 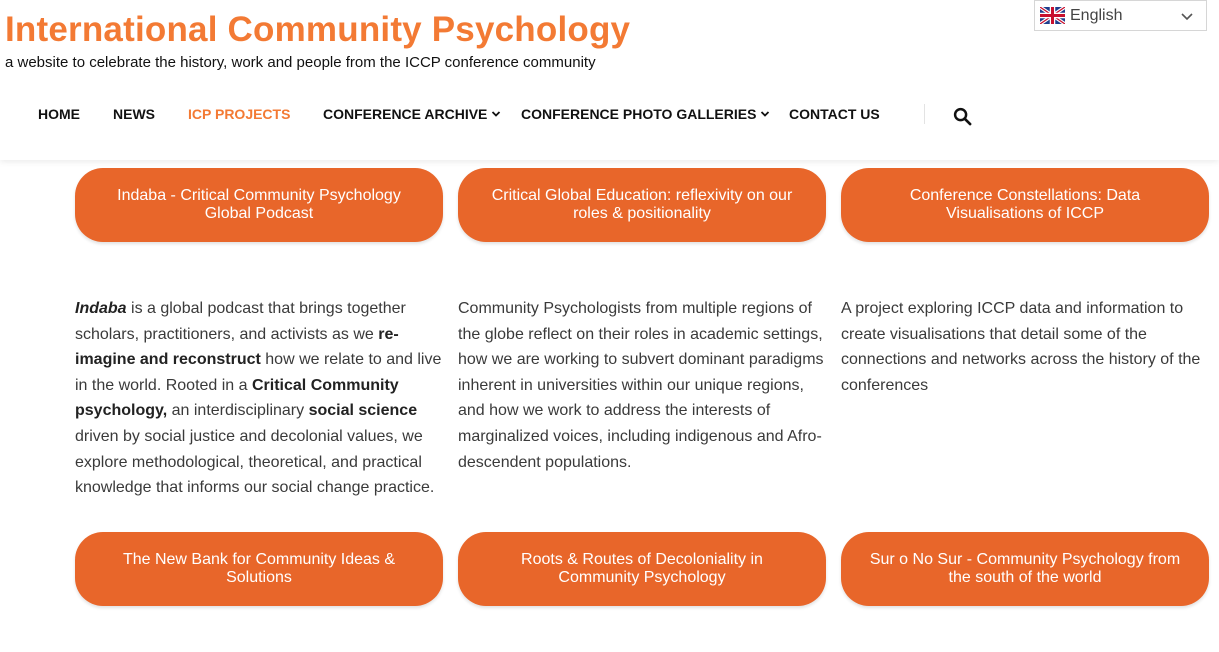 I want to click on uk-flag-icon, so click(x=1052, y=15).